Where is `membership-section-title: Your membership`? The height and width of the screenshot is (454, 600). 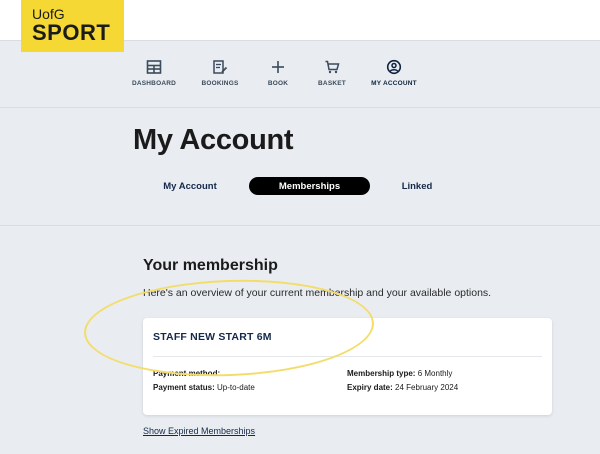
membership-section-title: Your membership is located at coordinates (210, 265).